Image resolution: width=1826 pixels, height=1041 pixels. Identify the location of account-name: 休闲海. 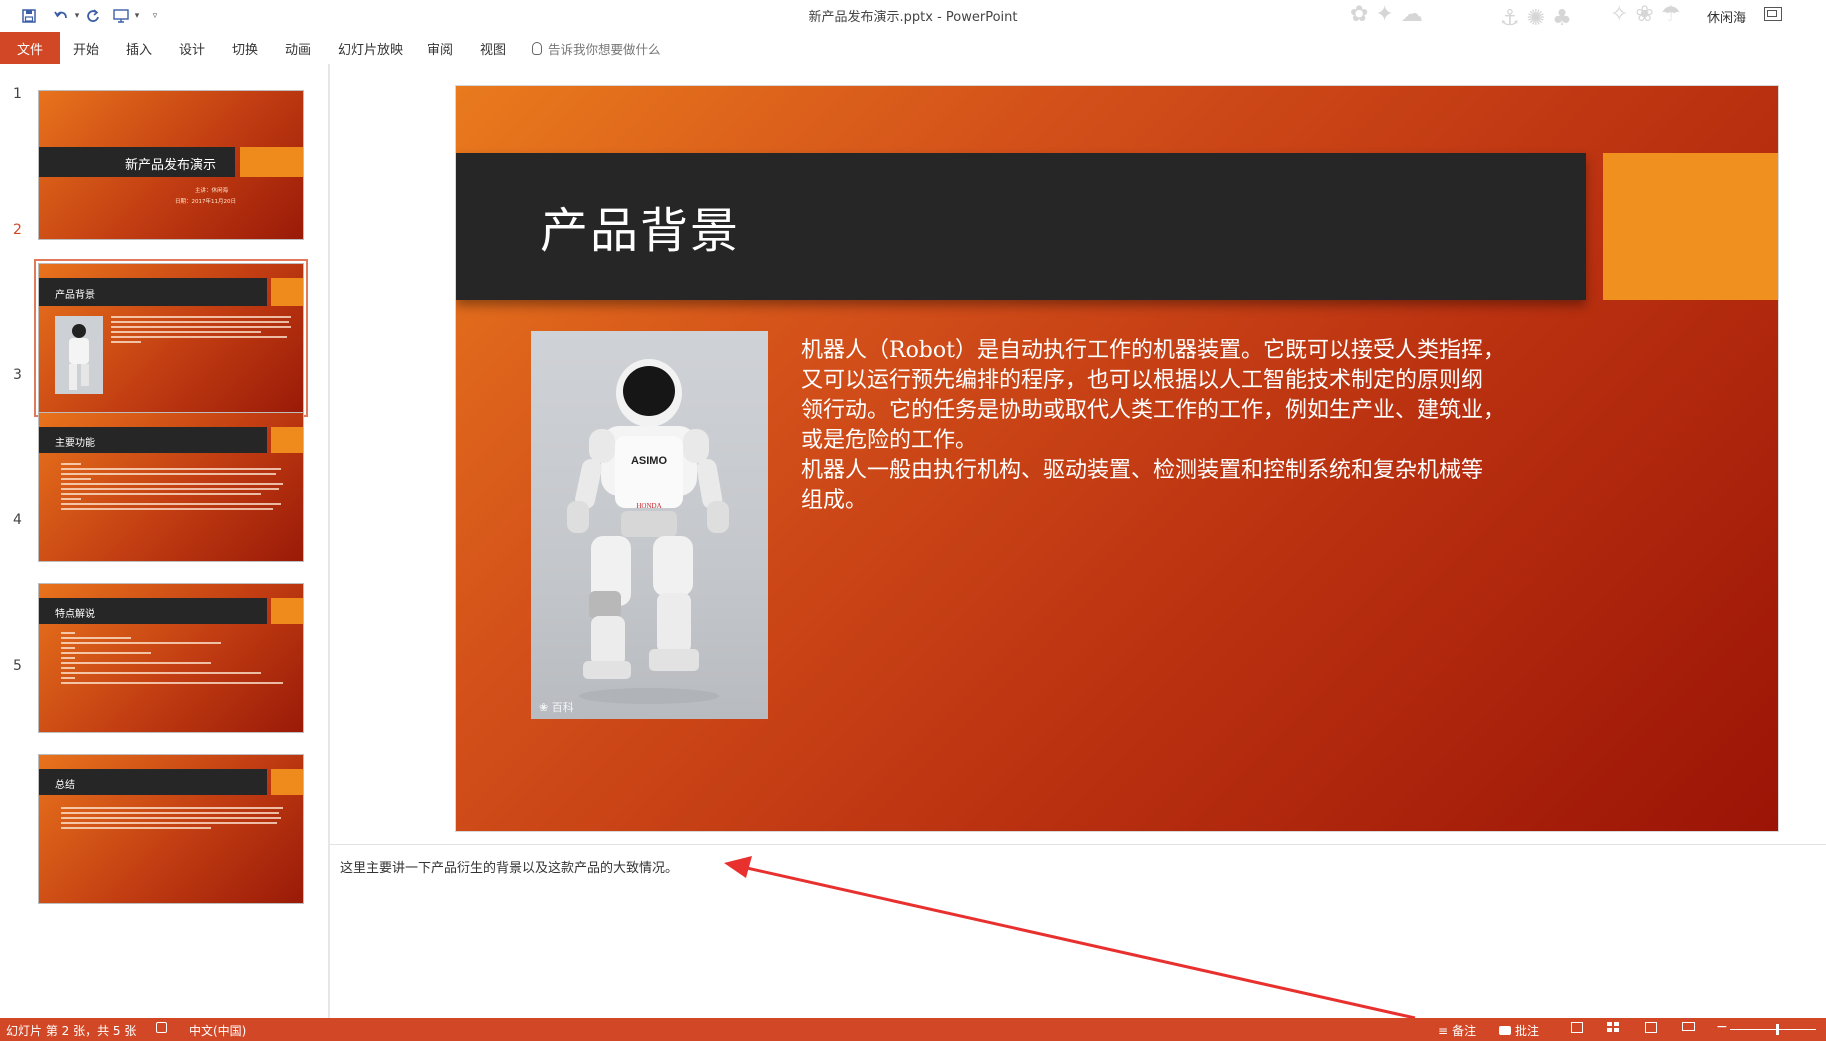
(1726, 16).